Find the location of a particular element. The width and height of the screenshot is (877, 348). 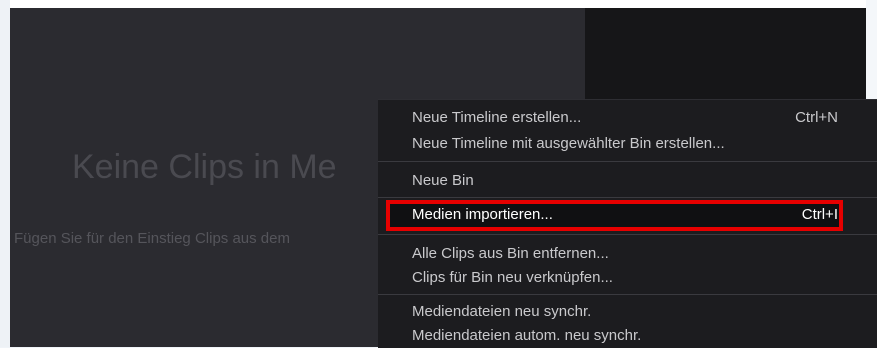

menu-item-auto-resync-media: Mediendateien autom. neu synchr. is located at coordinates (625, 336).